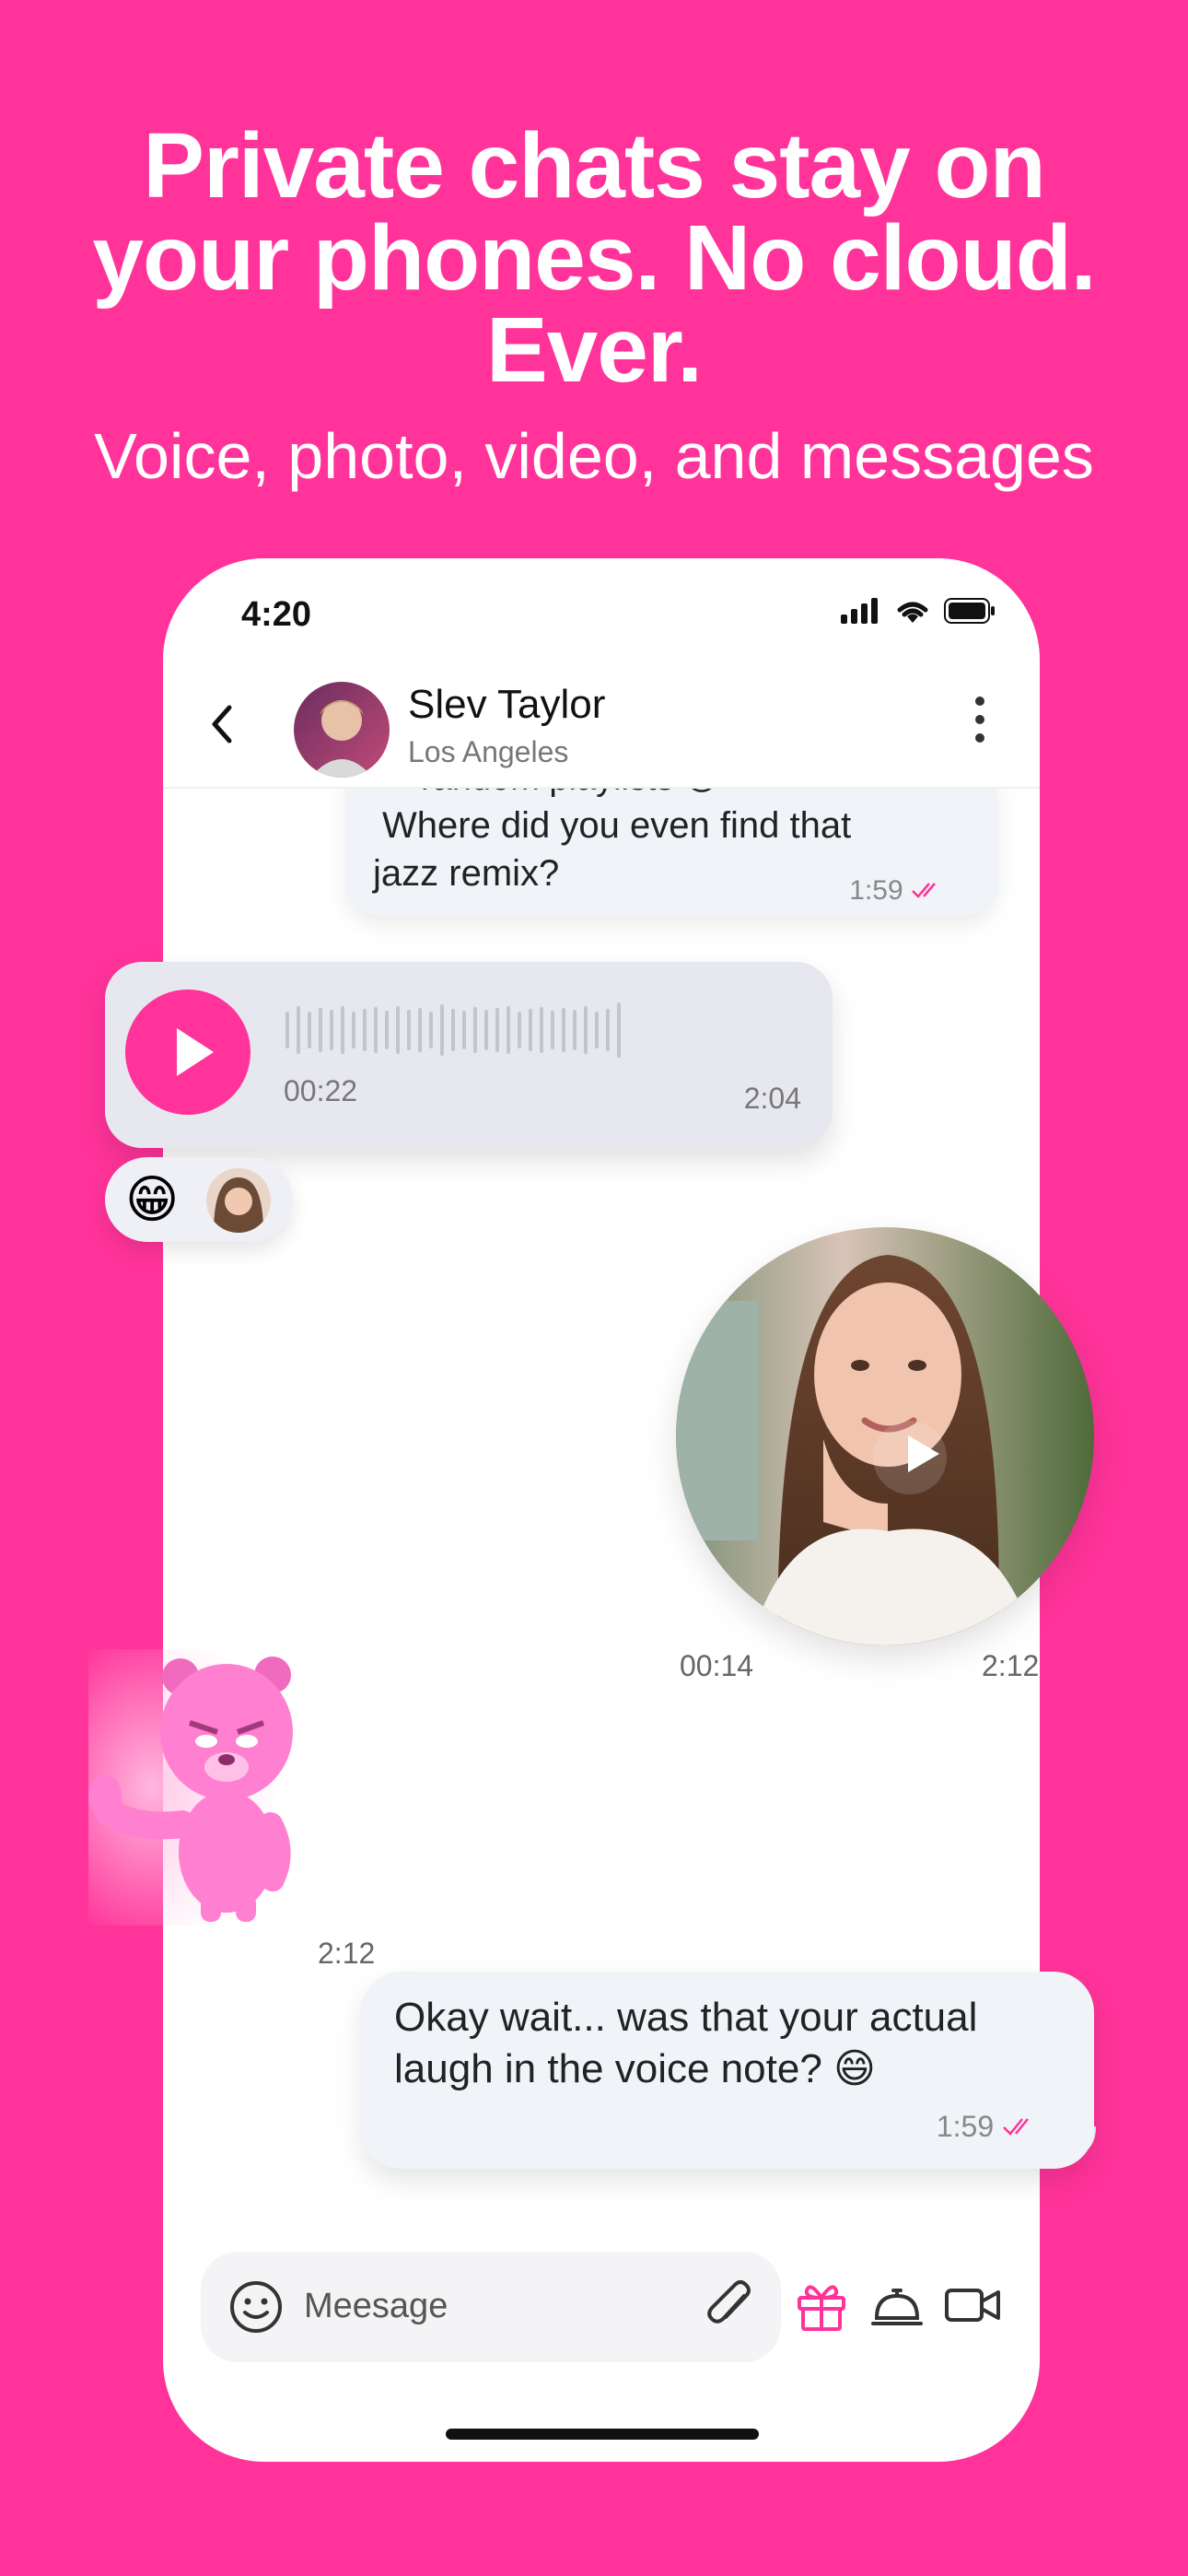 The width and height of the screenshot is (1188, 2576). What do you see at coordinates (453, 1030) in the screenshot?
I see `voice-waveform` at bounding box center [453, 1030].